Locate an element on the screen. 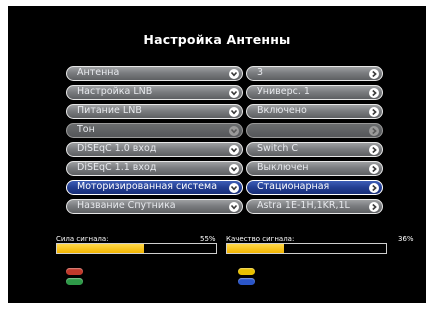  setting-label: Настройка LNB is located at coordinates (115, 91).